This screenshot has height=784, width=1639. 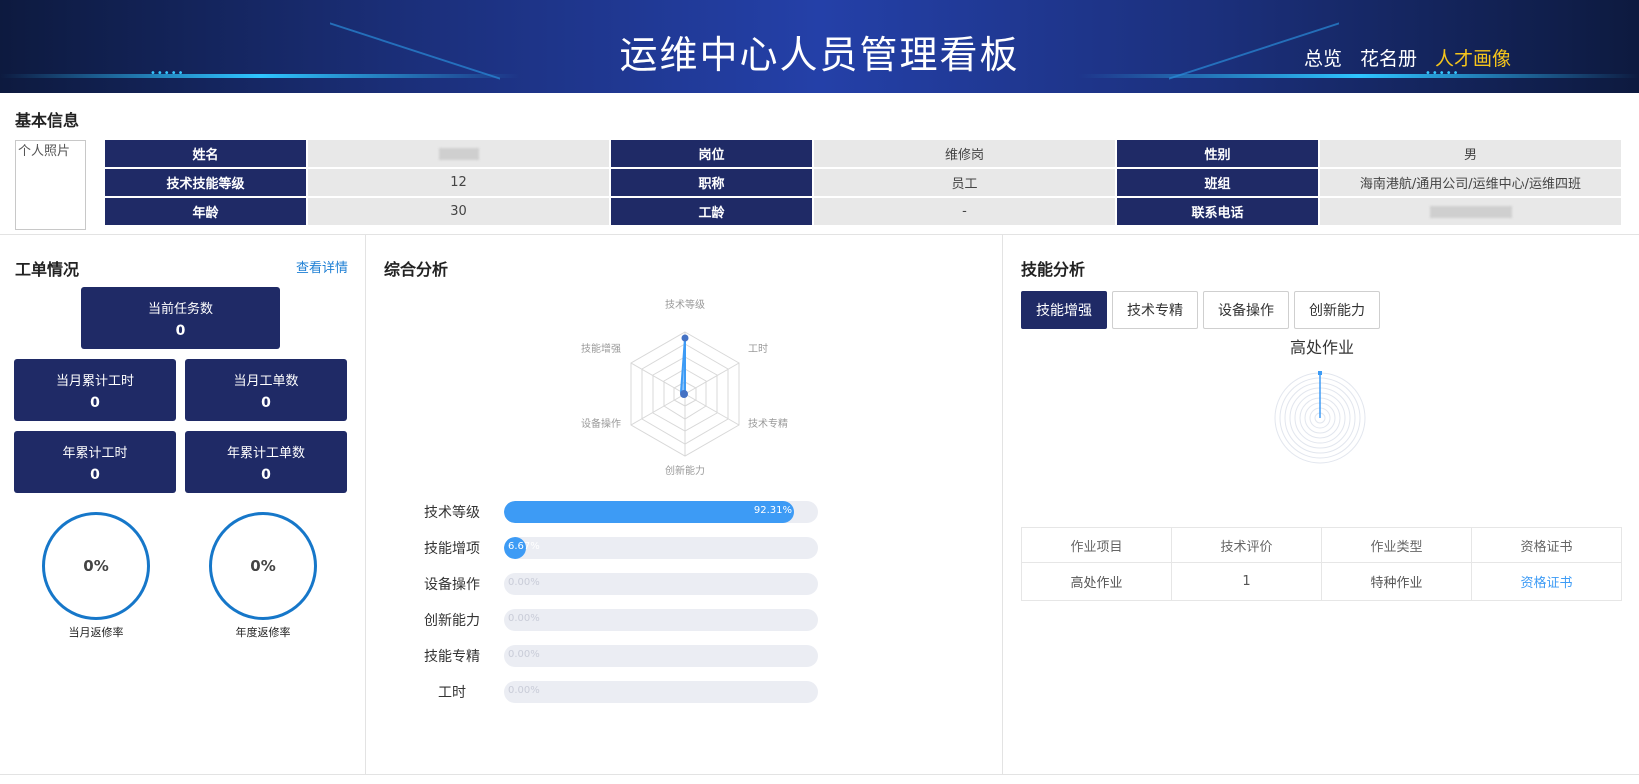 I want to click on stat-label: 年累计工单数, so click(x=265, y=453).